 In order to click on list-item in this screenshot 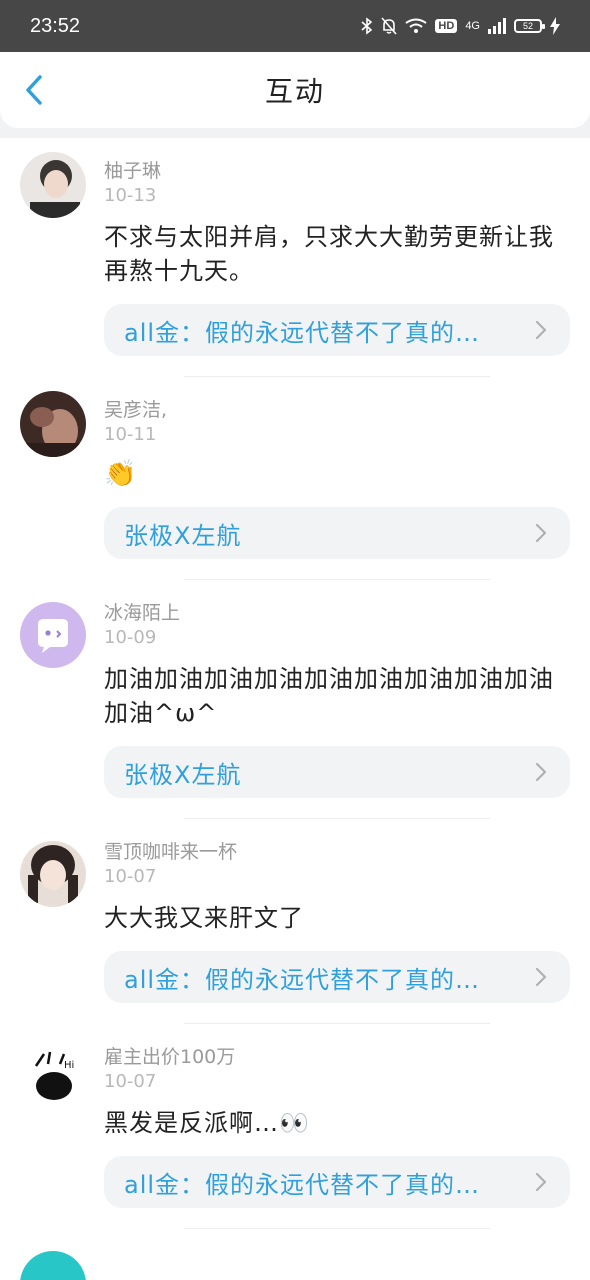, I will do `click(295, 1254)`.